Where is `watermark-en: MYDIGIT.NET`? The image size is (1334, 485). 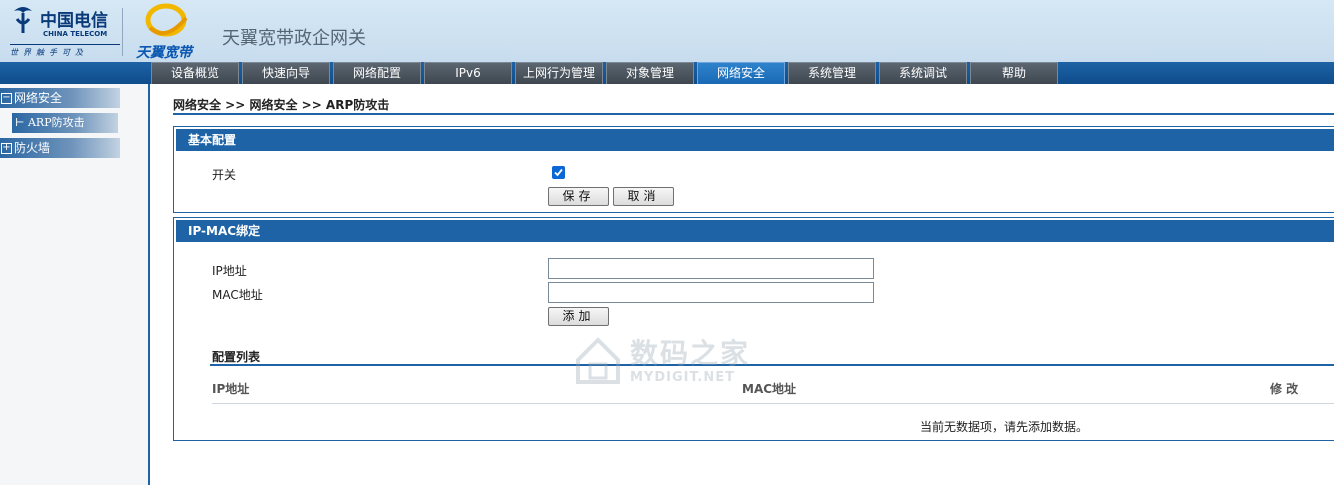 watermark-en: MYDIGIT.NET is located at coordinates (682, 377).